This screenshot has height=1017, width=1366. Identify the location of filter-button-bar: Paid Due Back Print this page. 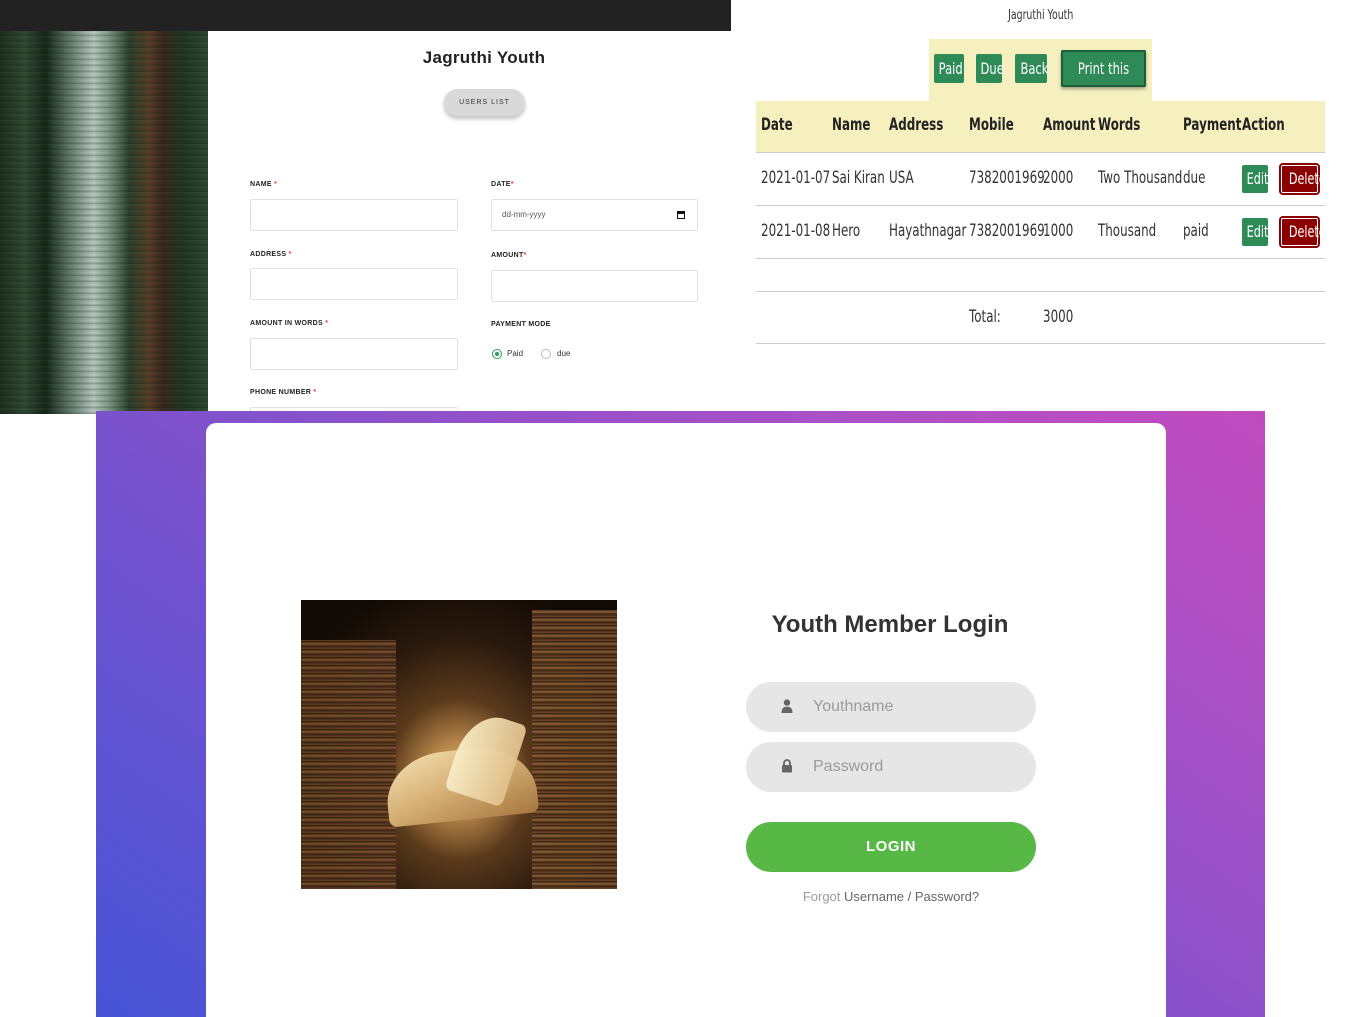
(1040, 77).